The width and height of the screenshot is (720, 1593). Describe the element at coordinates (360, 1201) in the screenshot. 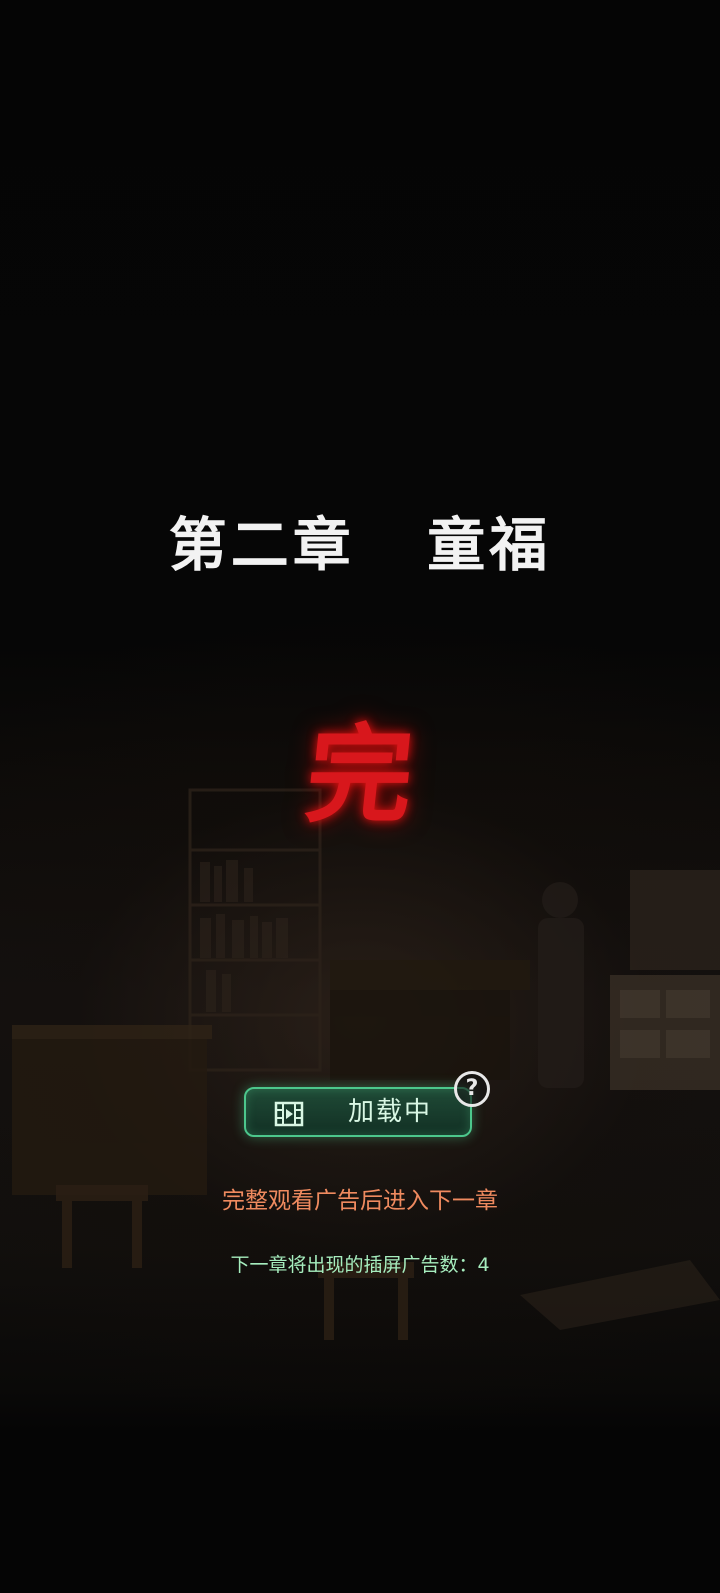

I see `ad-hint-text: 完整观看广告后进入下一章` at that location.